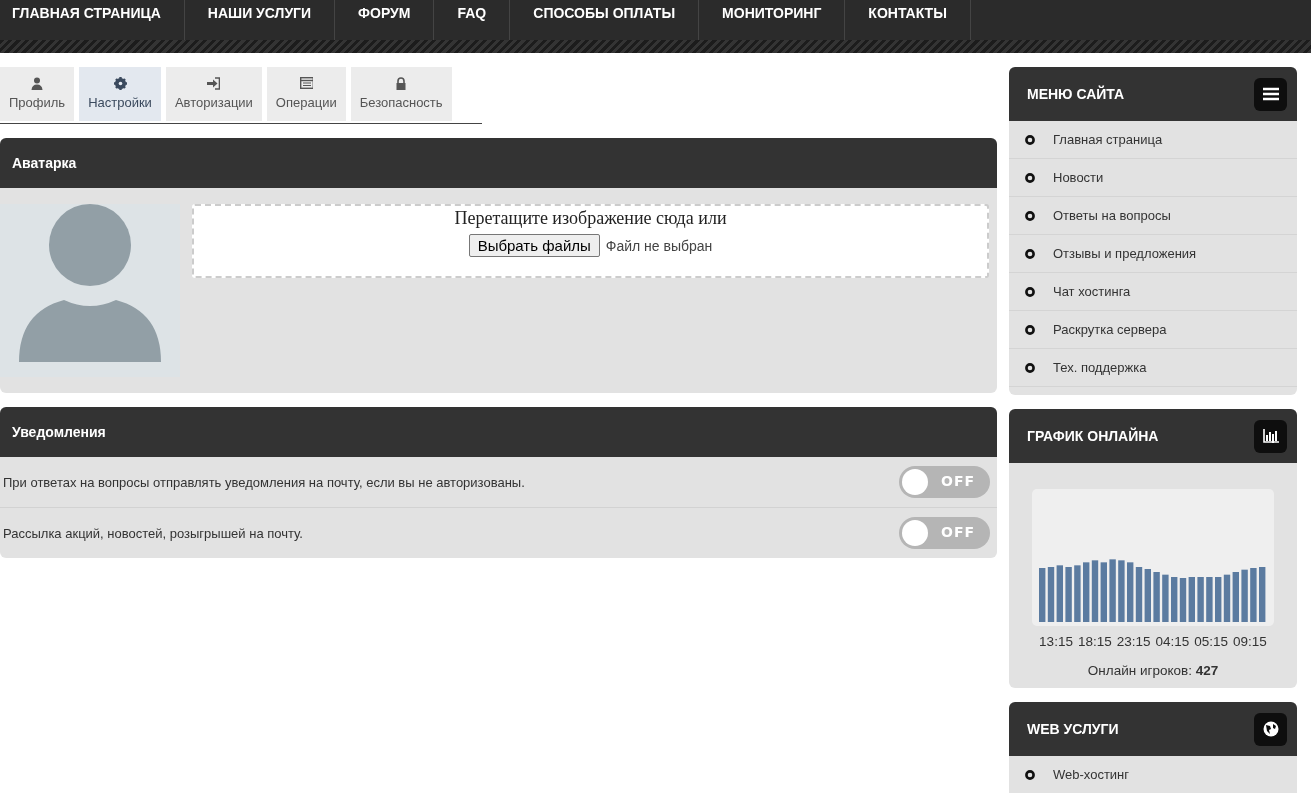  I want to click on menu-icon, so click(1270, 94).